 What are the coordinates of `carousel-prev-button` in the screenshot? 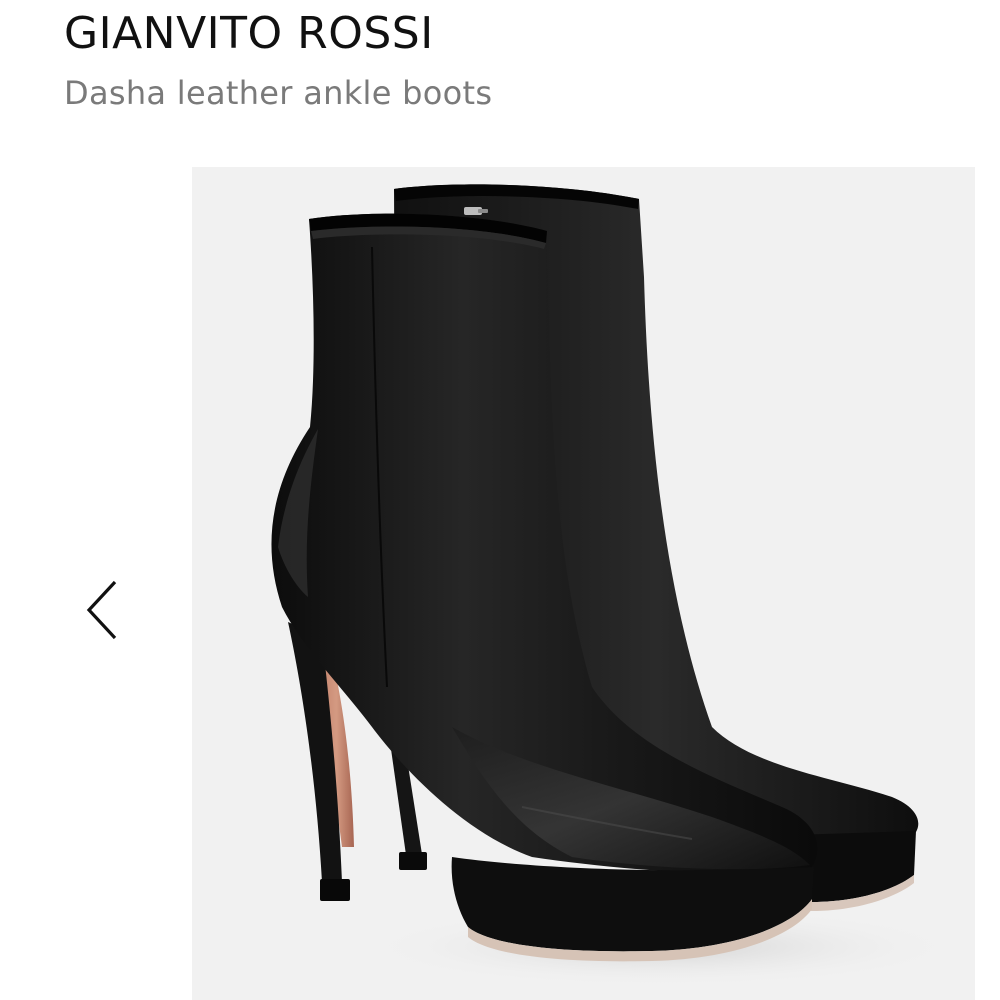 It's located at (103, 610).